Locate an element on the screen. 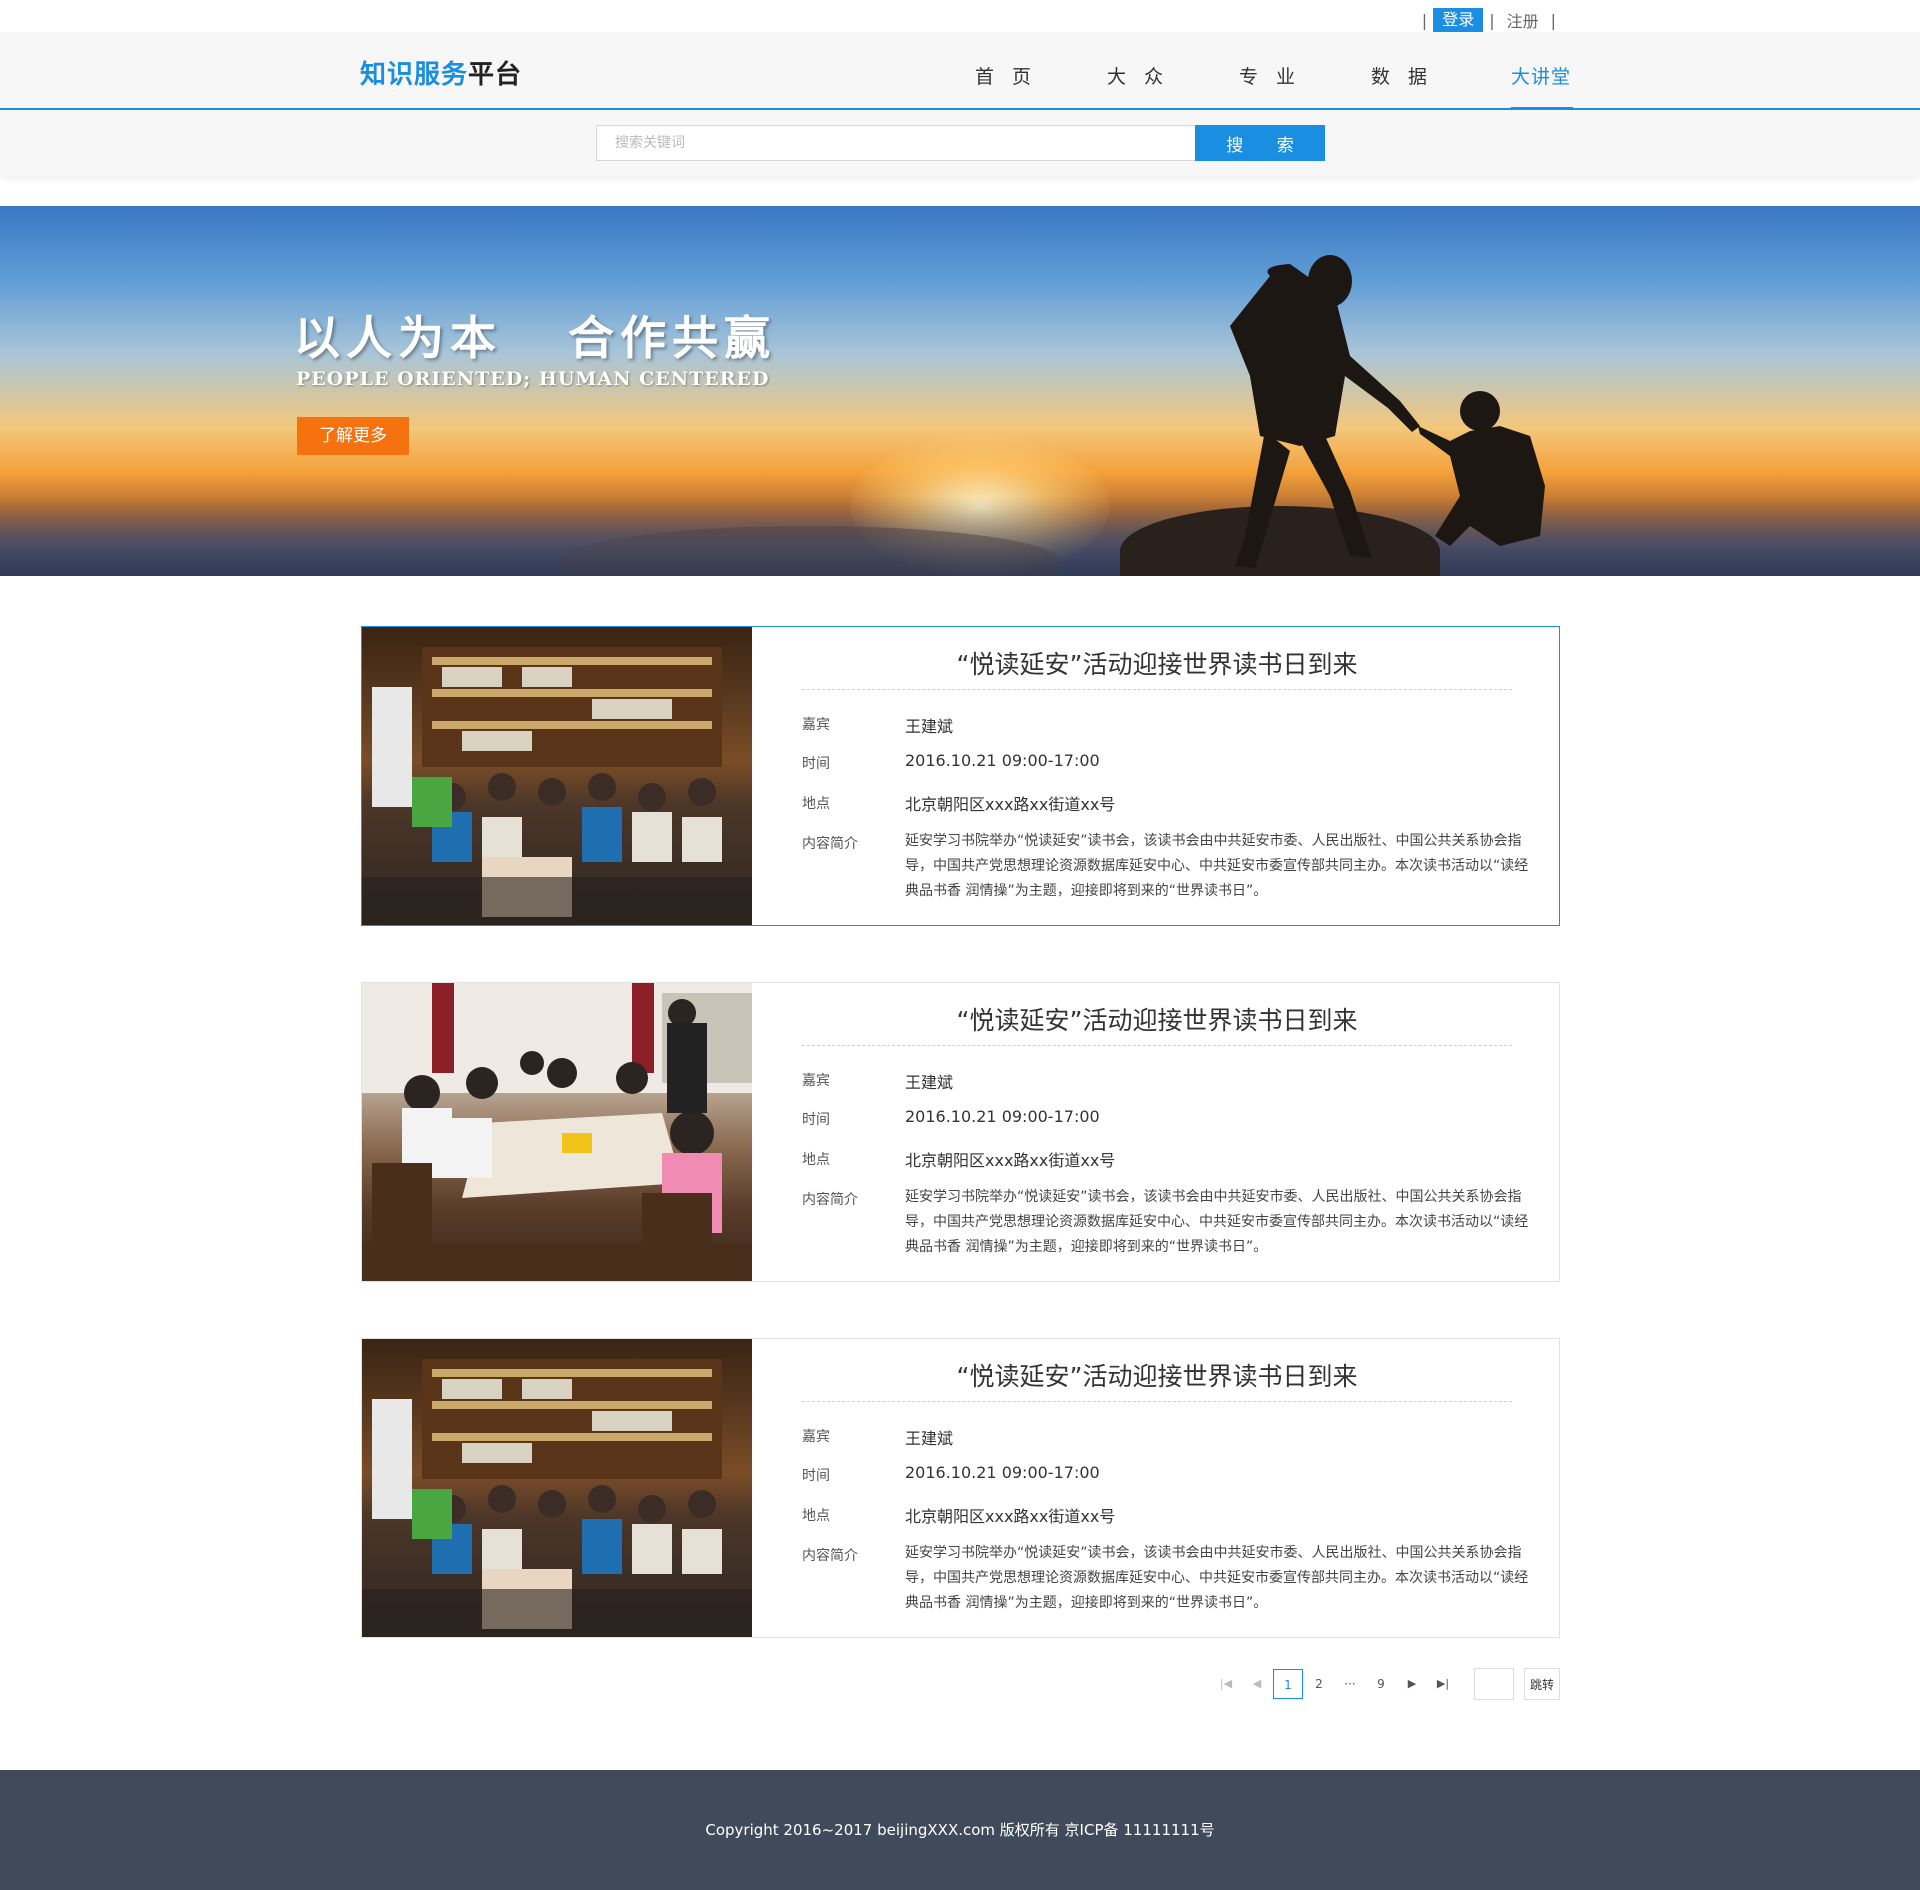  page-jump-input is located at coordinates (1494, 1684).